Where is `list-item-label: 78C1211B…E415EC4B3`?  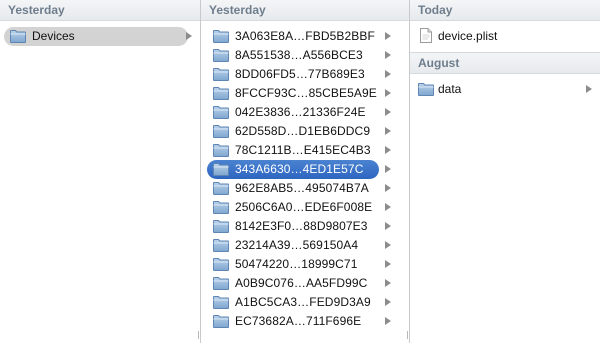 list-item-label: 78C1211B…E415EC4B3 is located at coordinates (303, 150).